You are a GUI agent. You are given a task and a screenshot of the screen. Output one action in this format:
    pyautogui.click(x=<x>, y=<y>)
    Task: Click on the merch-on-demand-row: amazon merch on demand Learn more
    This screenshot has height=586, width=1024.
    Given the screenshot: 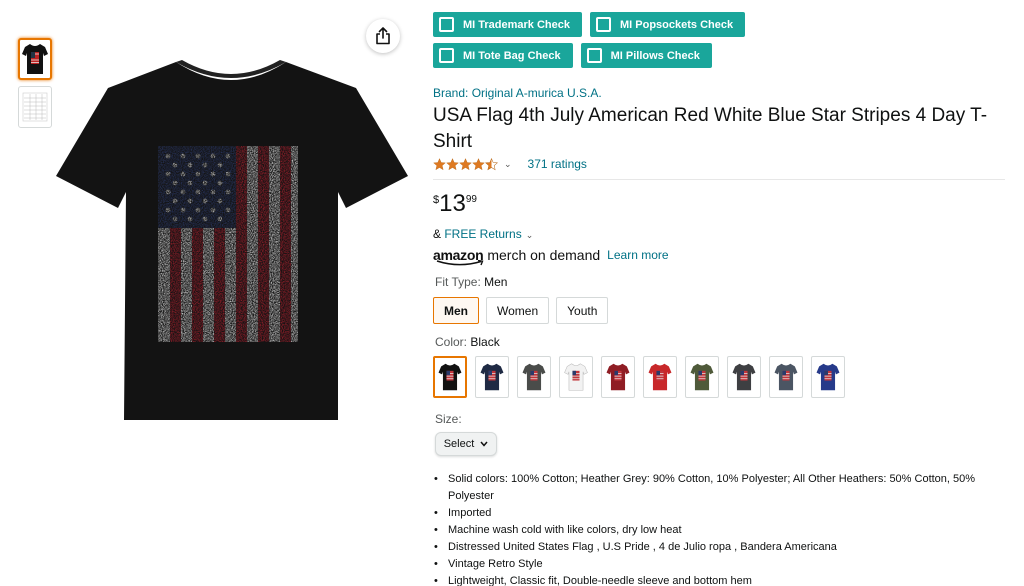 What is the action you would take?
    pyautogui.click(x=719, y=255)
    